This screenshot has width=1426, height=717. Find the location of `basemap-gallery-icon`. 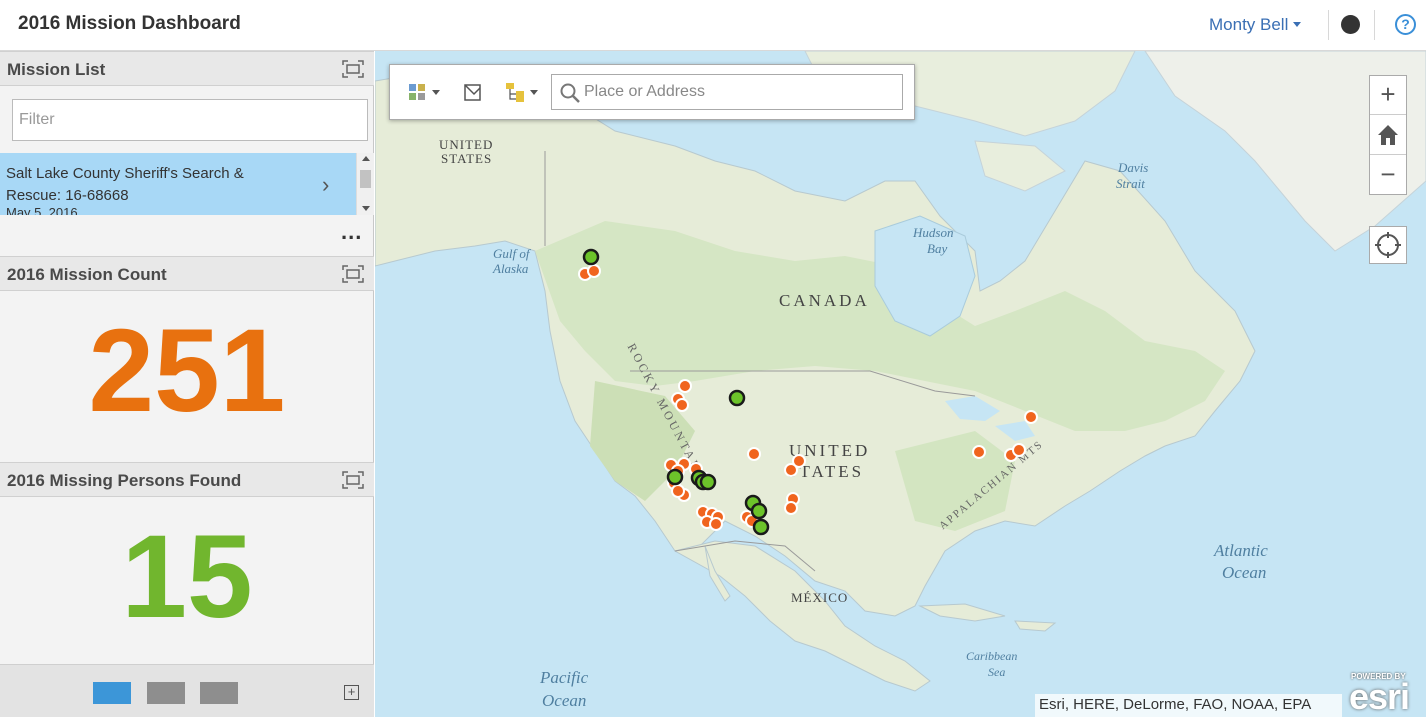

basemap-gallery-icon is located at coordinates (425, 92).